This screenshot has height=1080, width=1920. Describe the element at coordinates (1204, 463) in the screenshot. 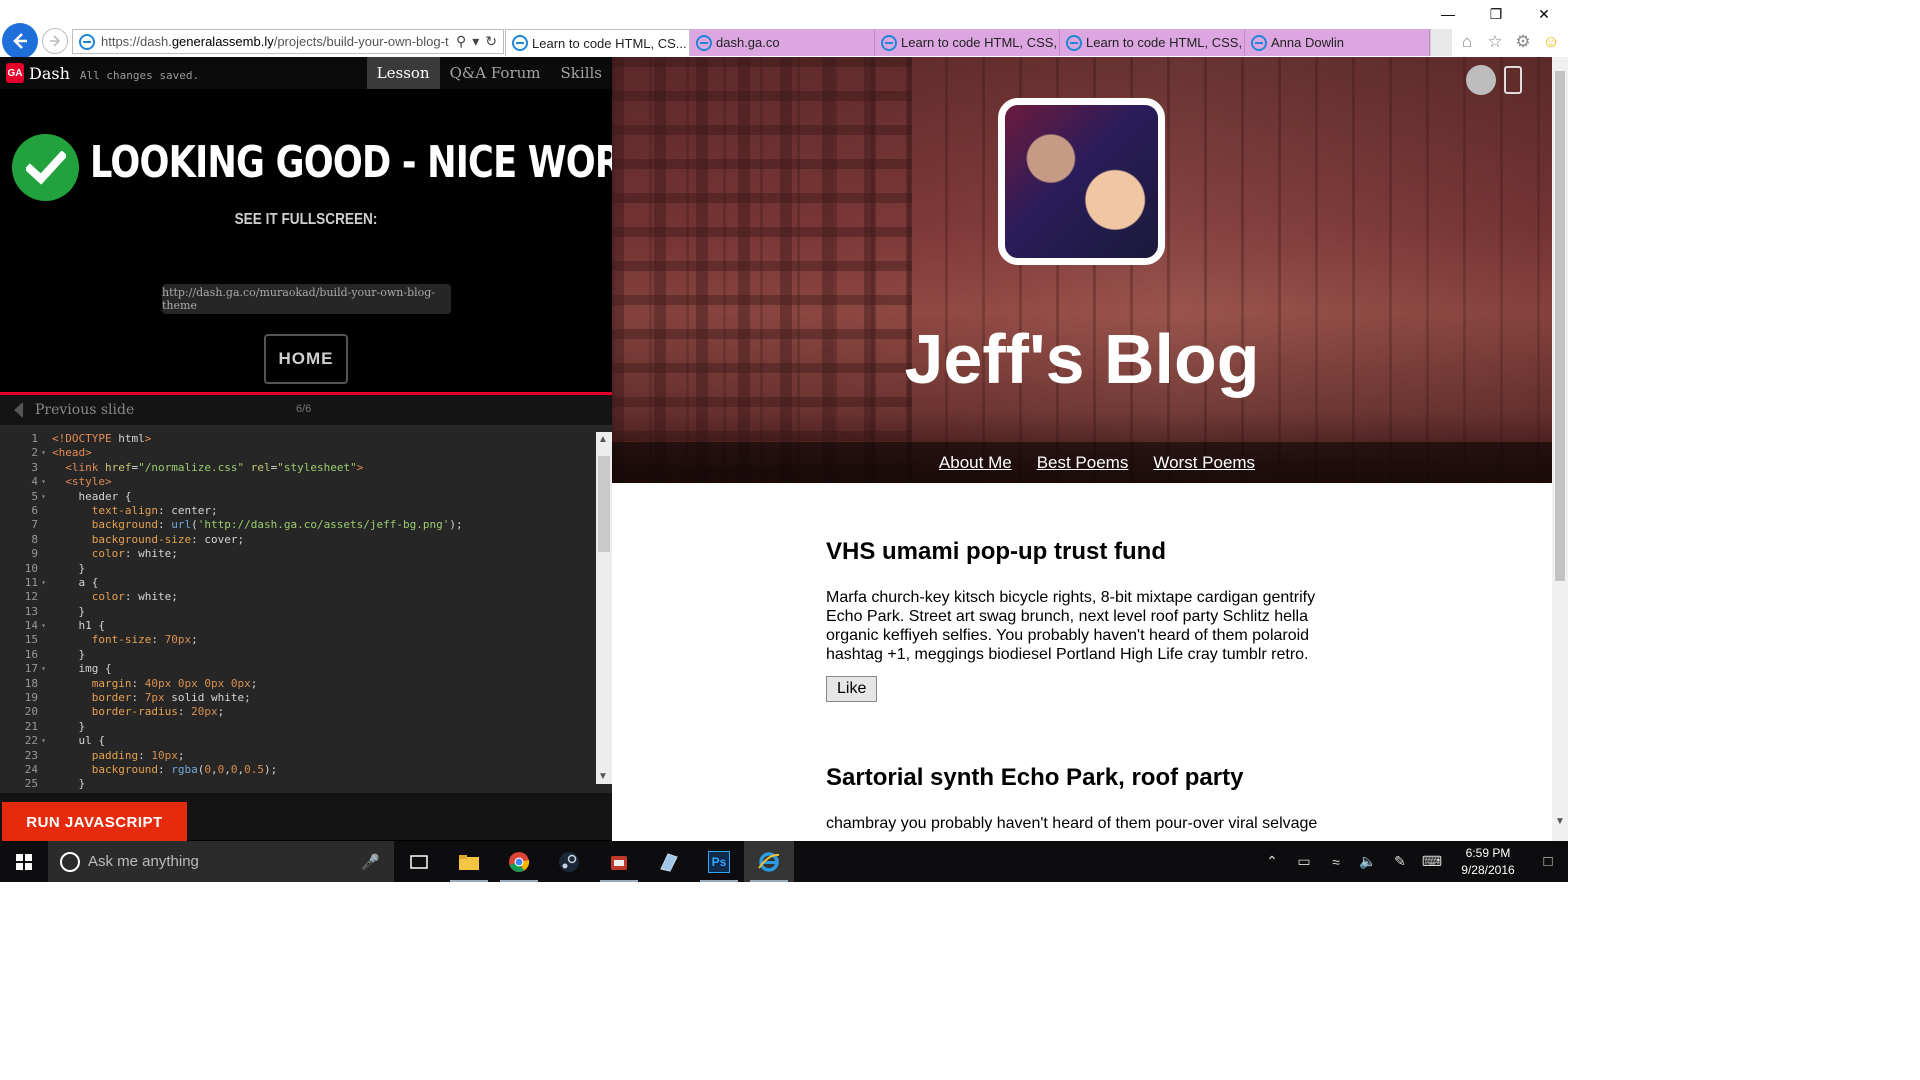

I see `nav-worst-poems: Worst Poems` at that location.